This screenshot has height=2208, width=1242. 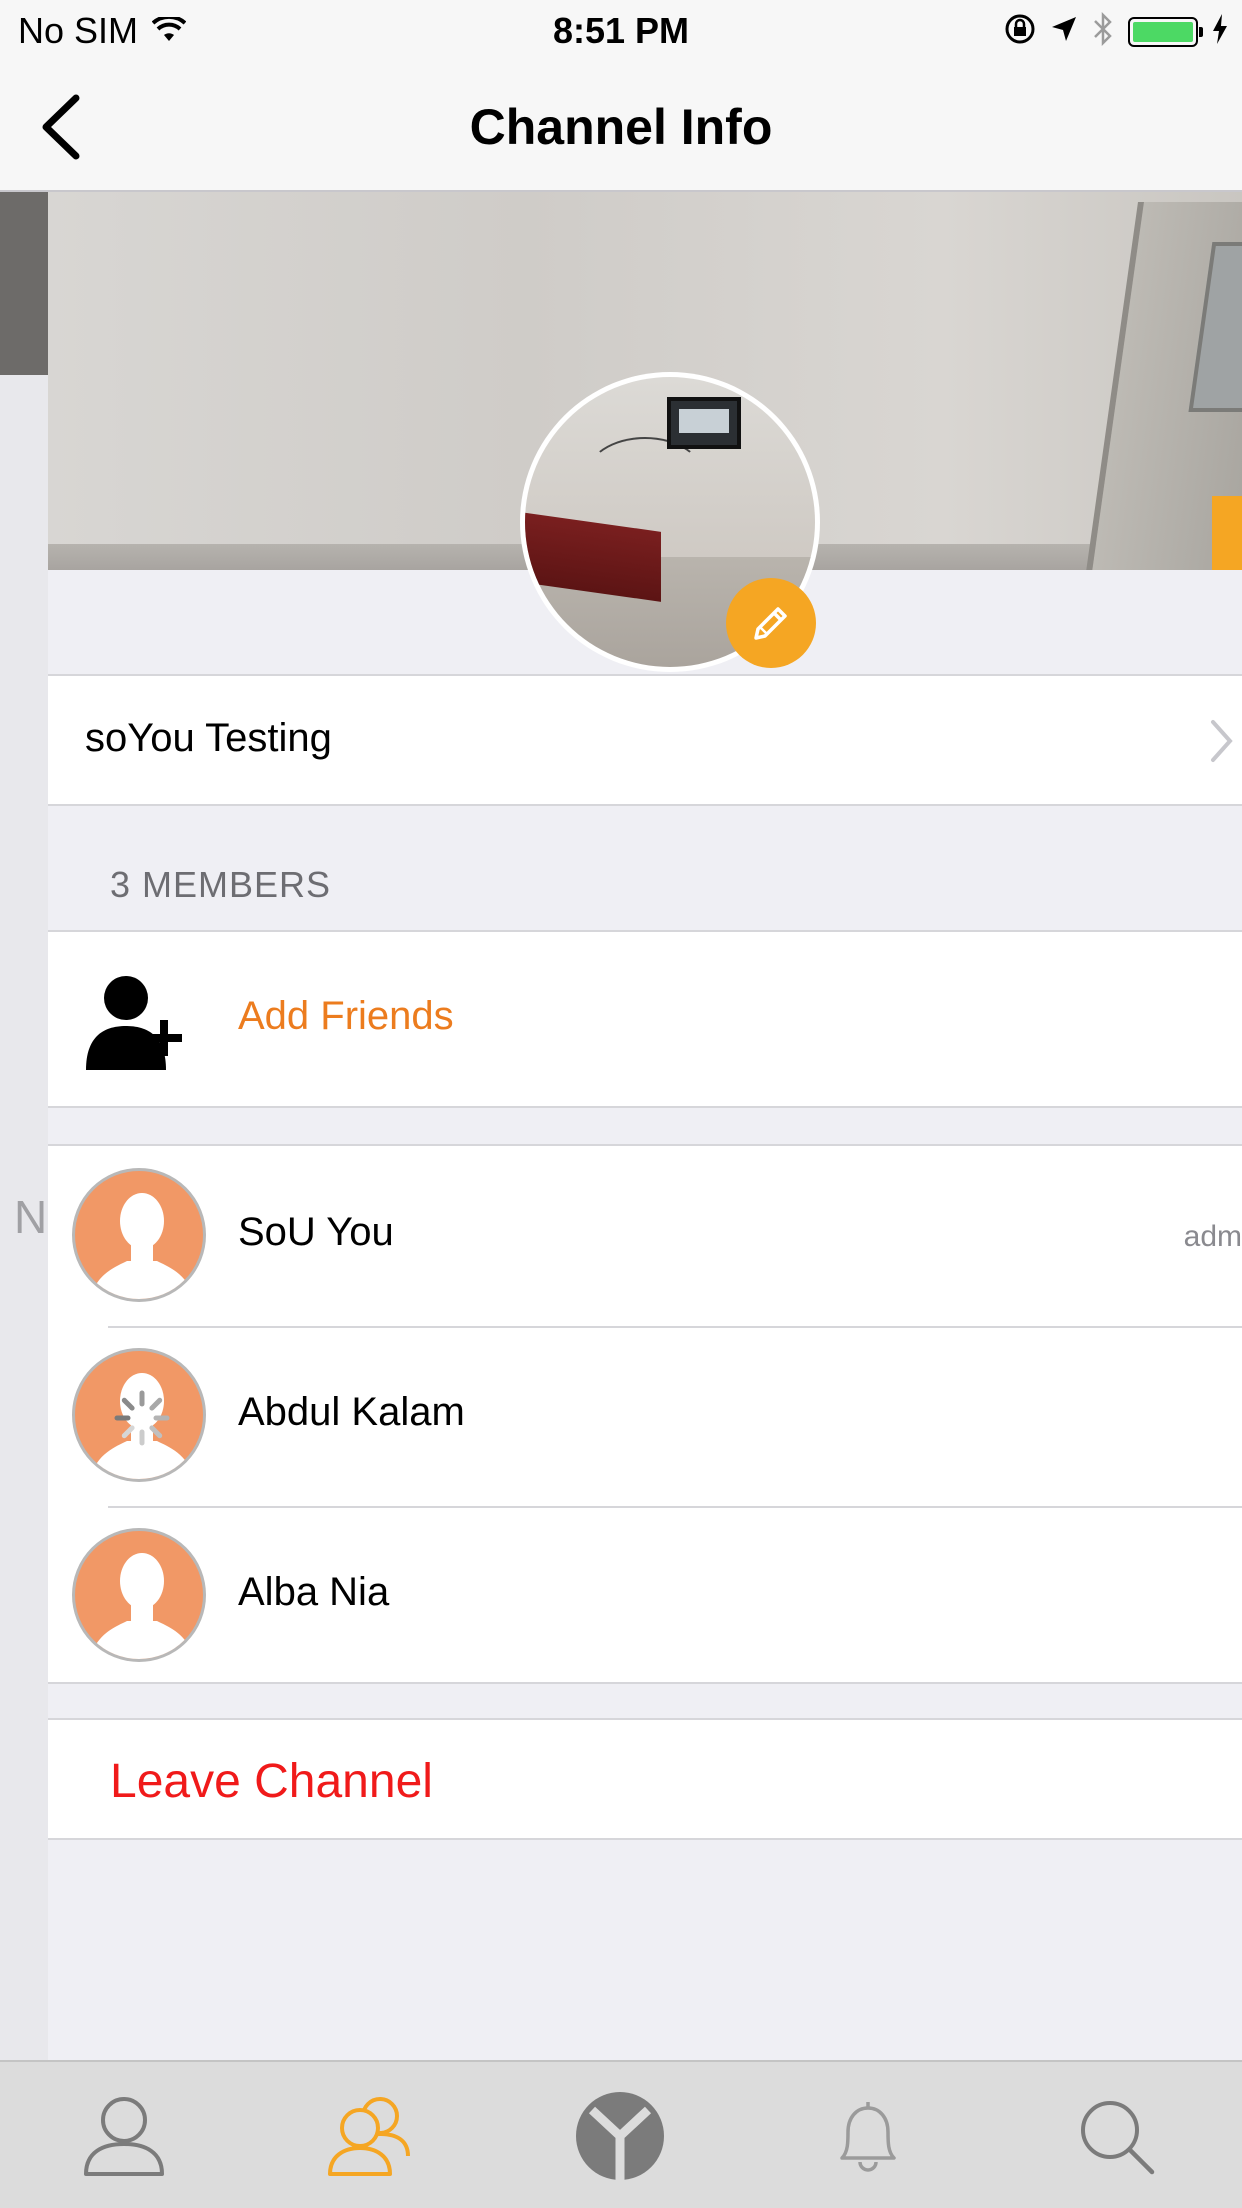 I want to click on tab-notifications, so click(x=868, y=2136).